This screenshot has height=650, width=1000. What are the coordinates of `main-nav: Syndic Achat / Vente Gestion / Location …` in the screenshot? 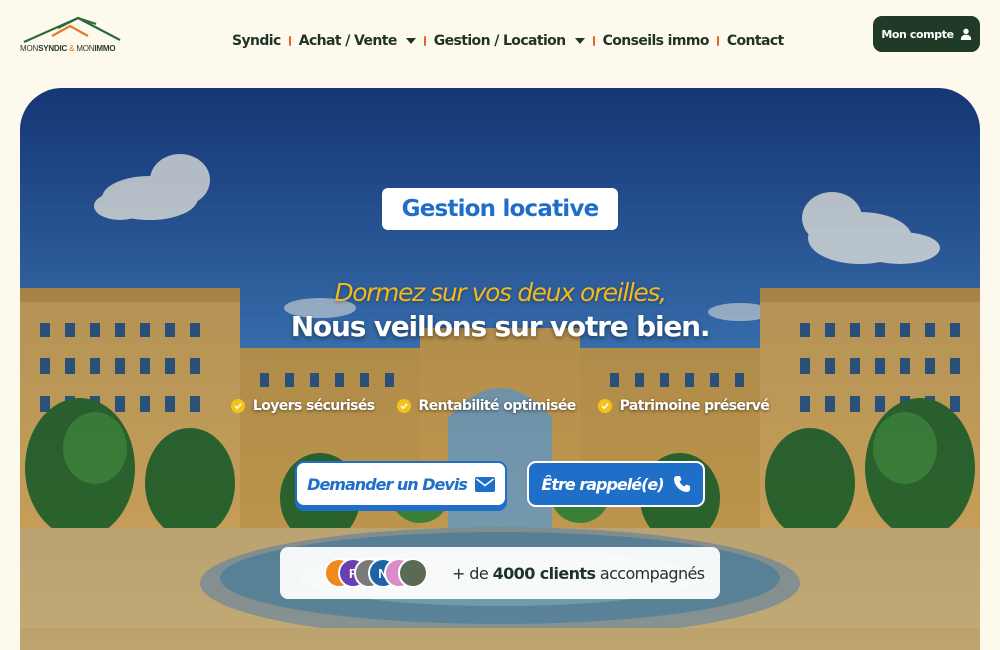 It's located at (508, 41).